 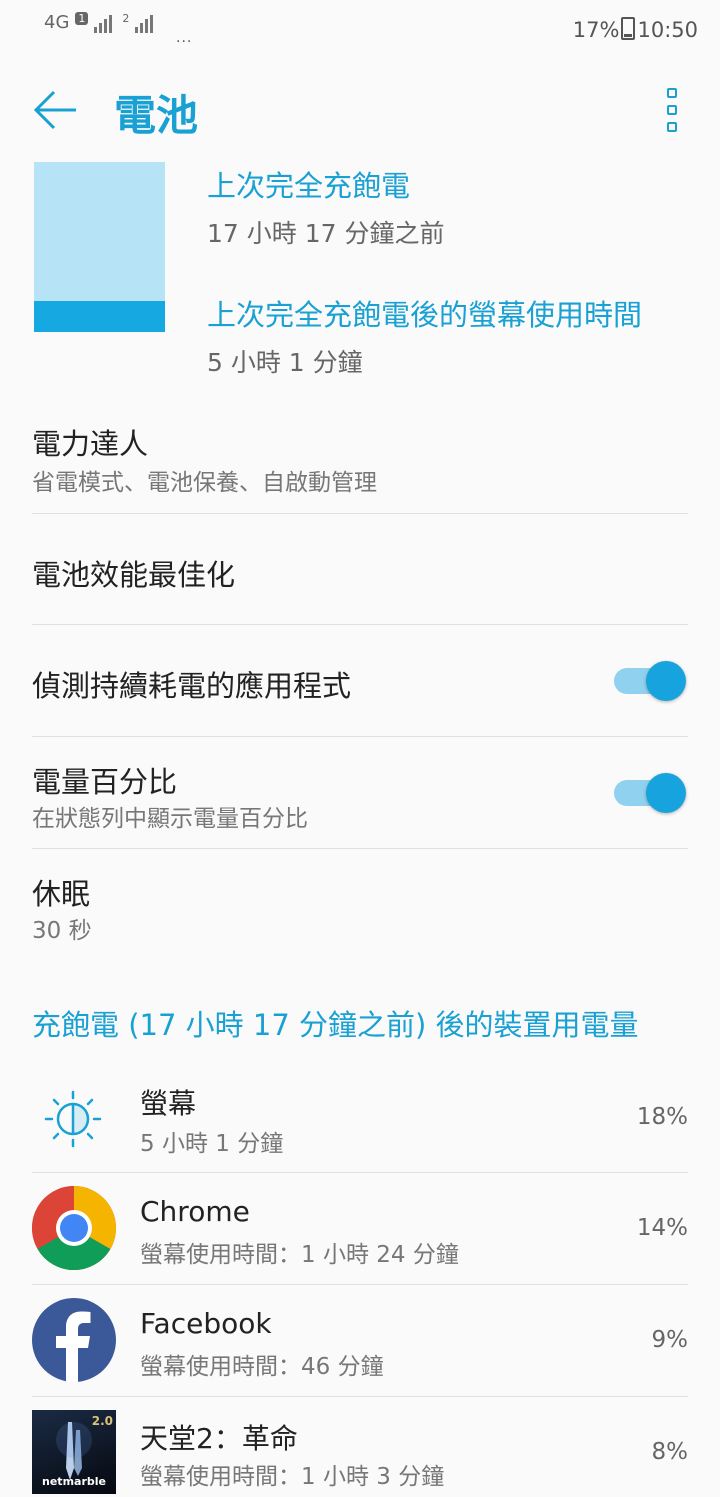 What do you see at coordinates (56, 110) in the screenshot?
I see `back-arrow-icon` at bounding box center [56, 110].